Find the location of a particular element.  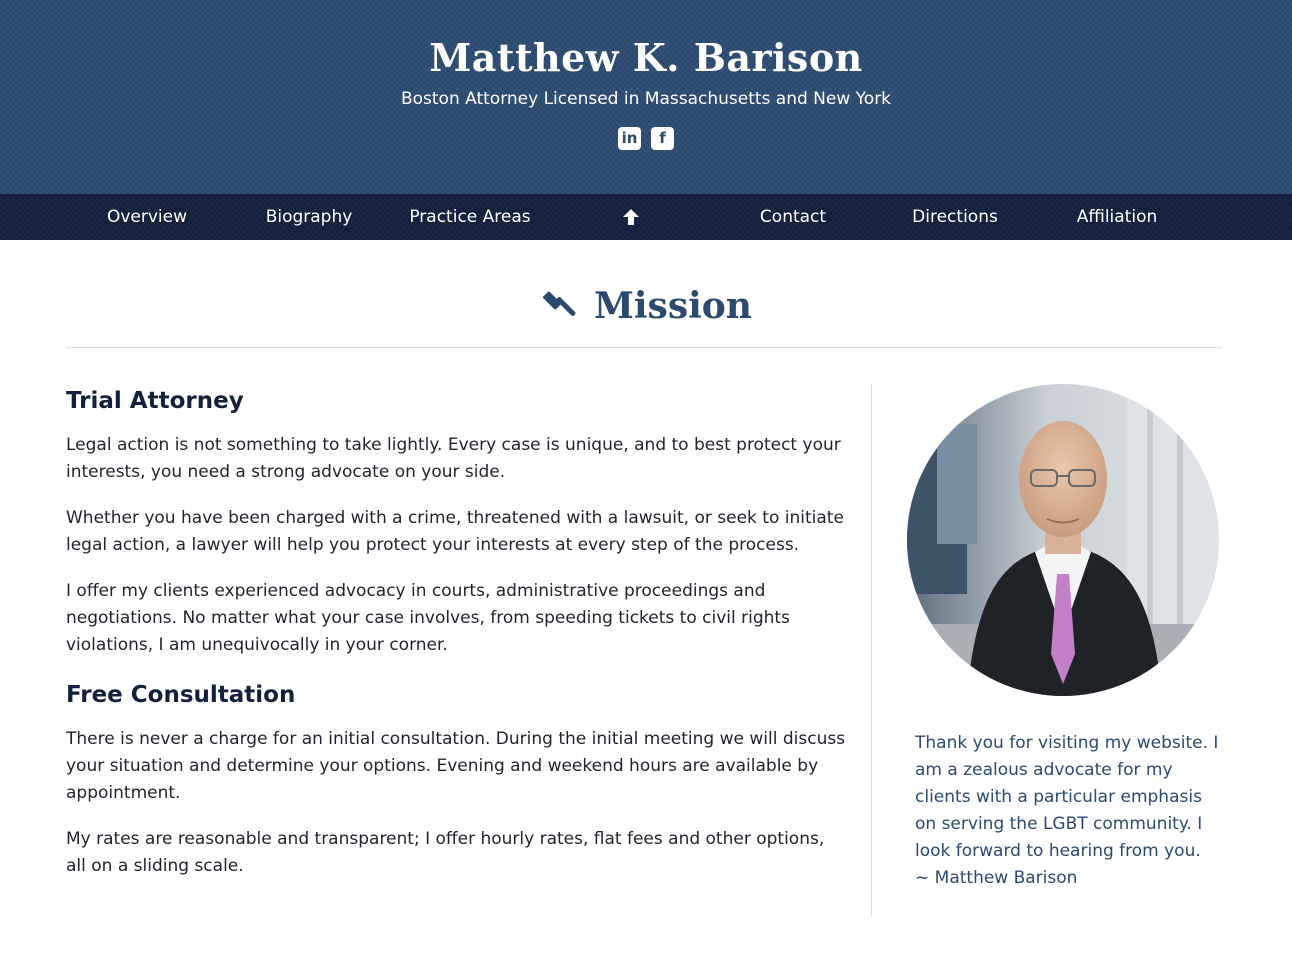

nav-item-contact: Contact is located at coordinates (793, 217).